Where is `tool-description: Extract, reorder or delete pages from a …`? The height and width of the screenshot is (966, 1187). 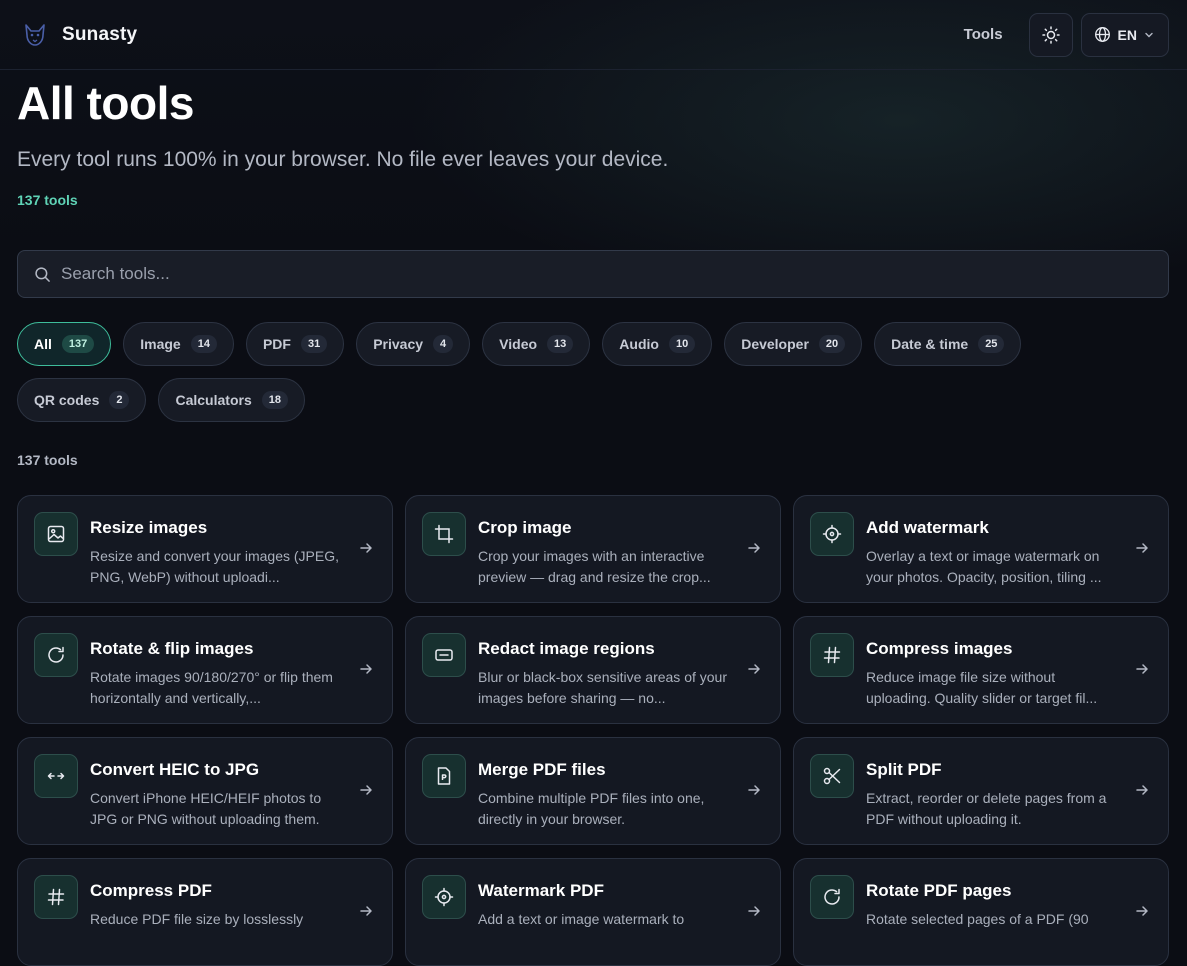 tool-description: Extract, reorder or delete pages from a … is located at coordinates (986, 808).